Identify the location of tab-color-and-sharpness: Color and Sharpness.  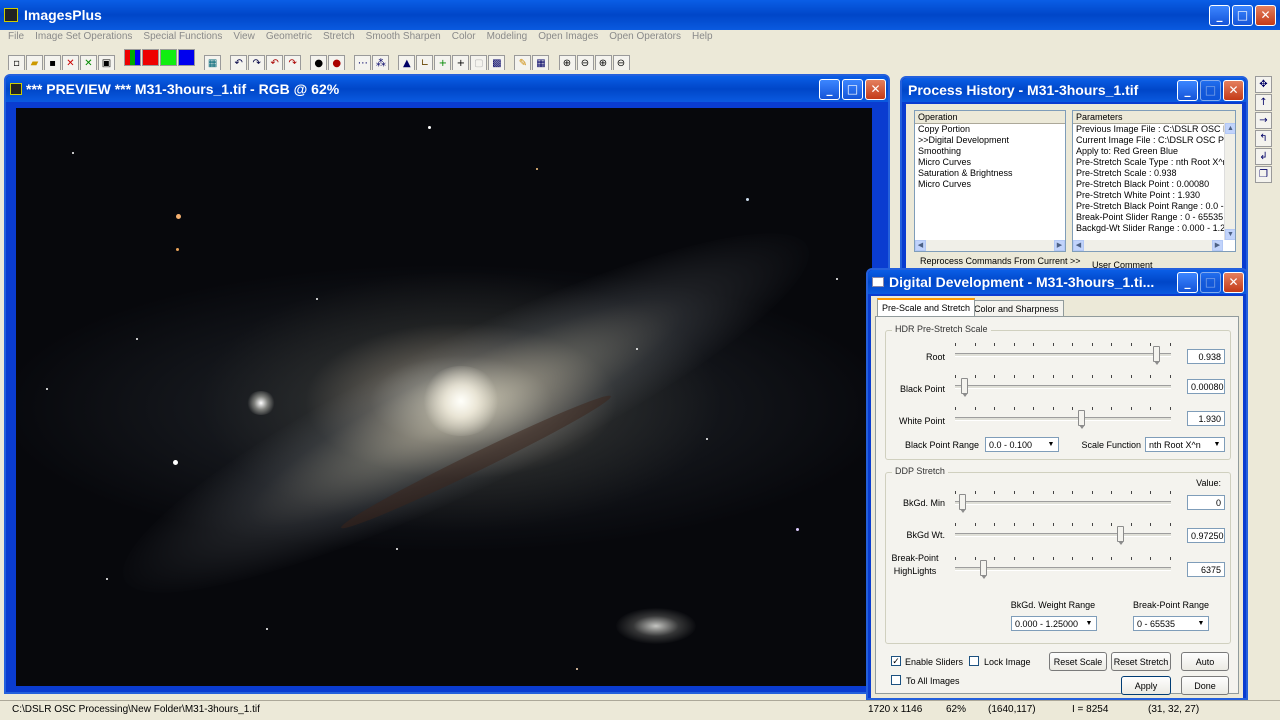
(1016, 308).